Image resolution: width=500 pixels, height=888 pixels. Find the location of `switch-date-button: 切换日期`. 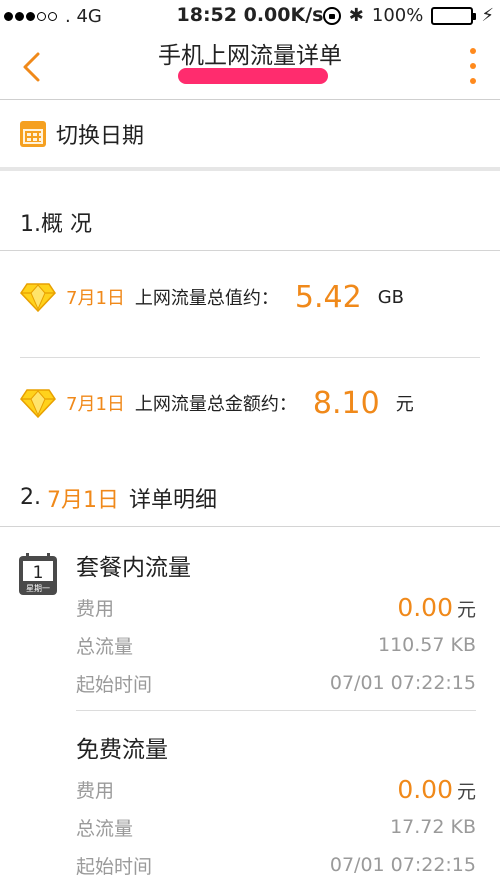

switch-date-button: 切换日期 is located at coordinates (250, 134).